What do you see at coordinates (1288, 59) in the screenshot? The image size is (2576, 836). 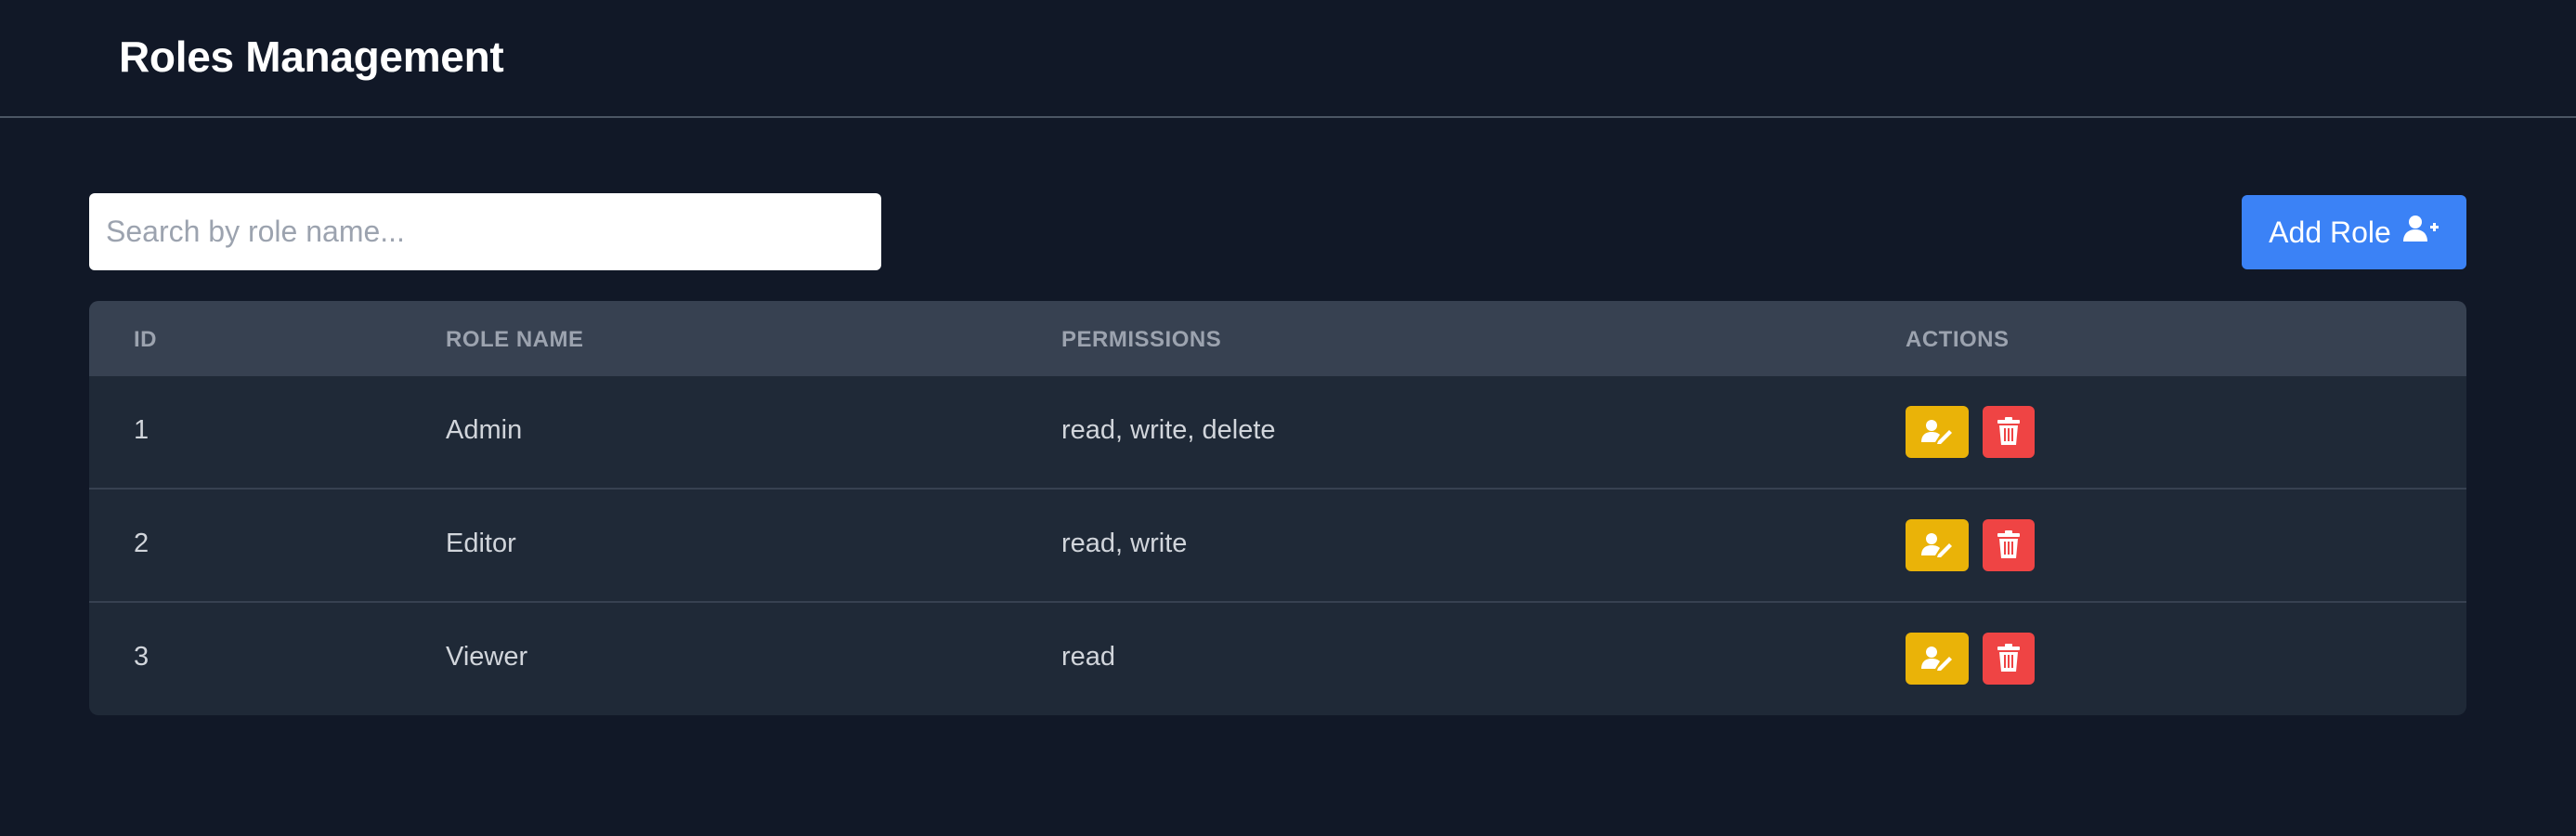 I see `top-bar: Roles Management` at bounding box center [1288, 59].